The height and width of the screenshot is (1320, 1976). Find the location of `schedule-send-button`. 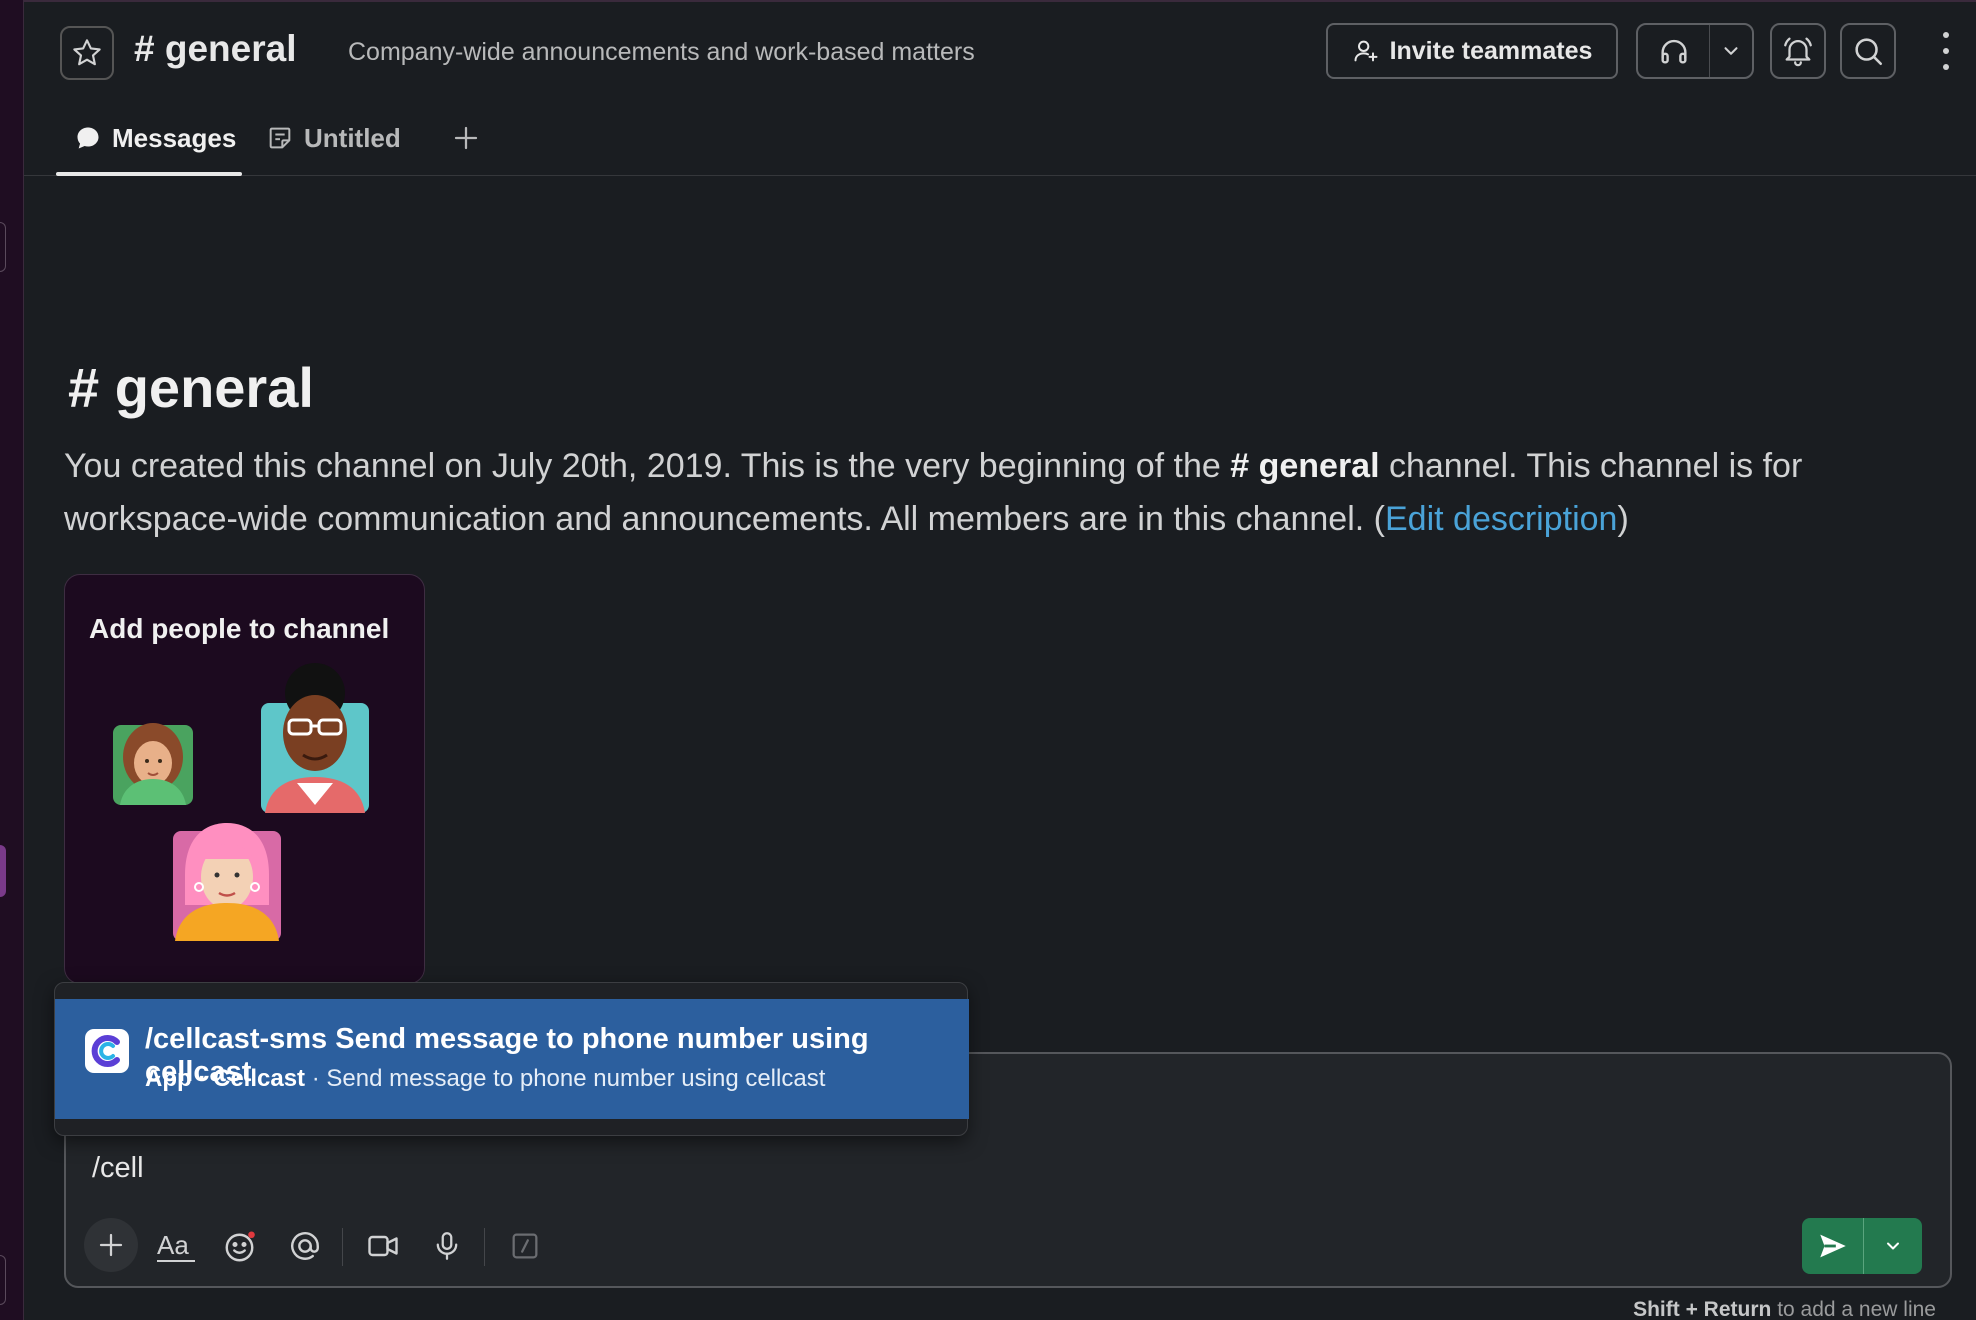

schedule-send-button is located at coordinates (1893, 1246).